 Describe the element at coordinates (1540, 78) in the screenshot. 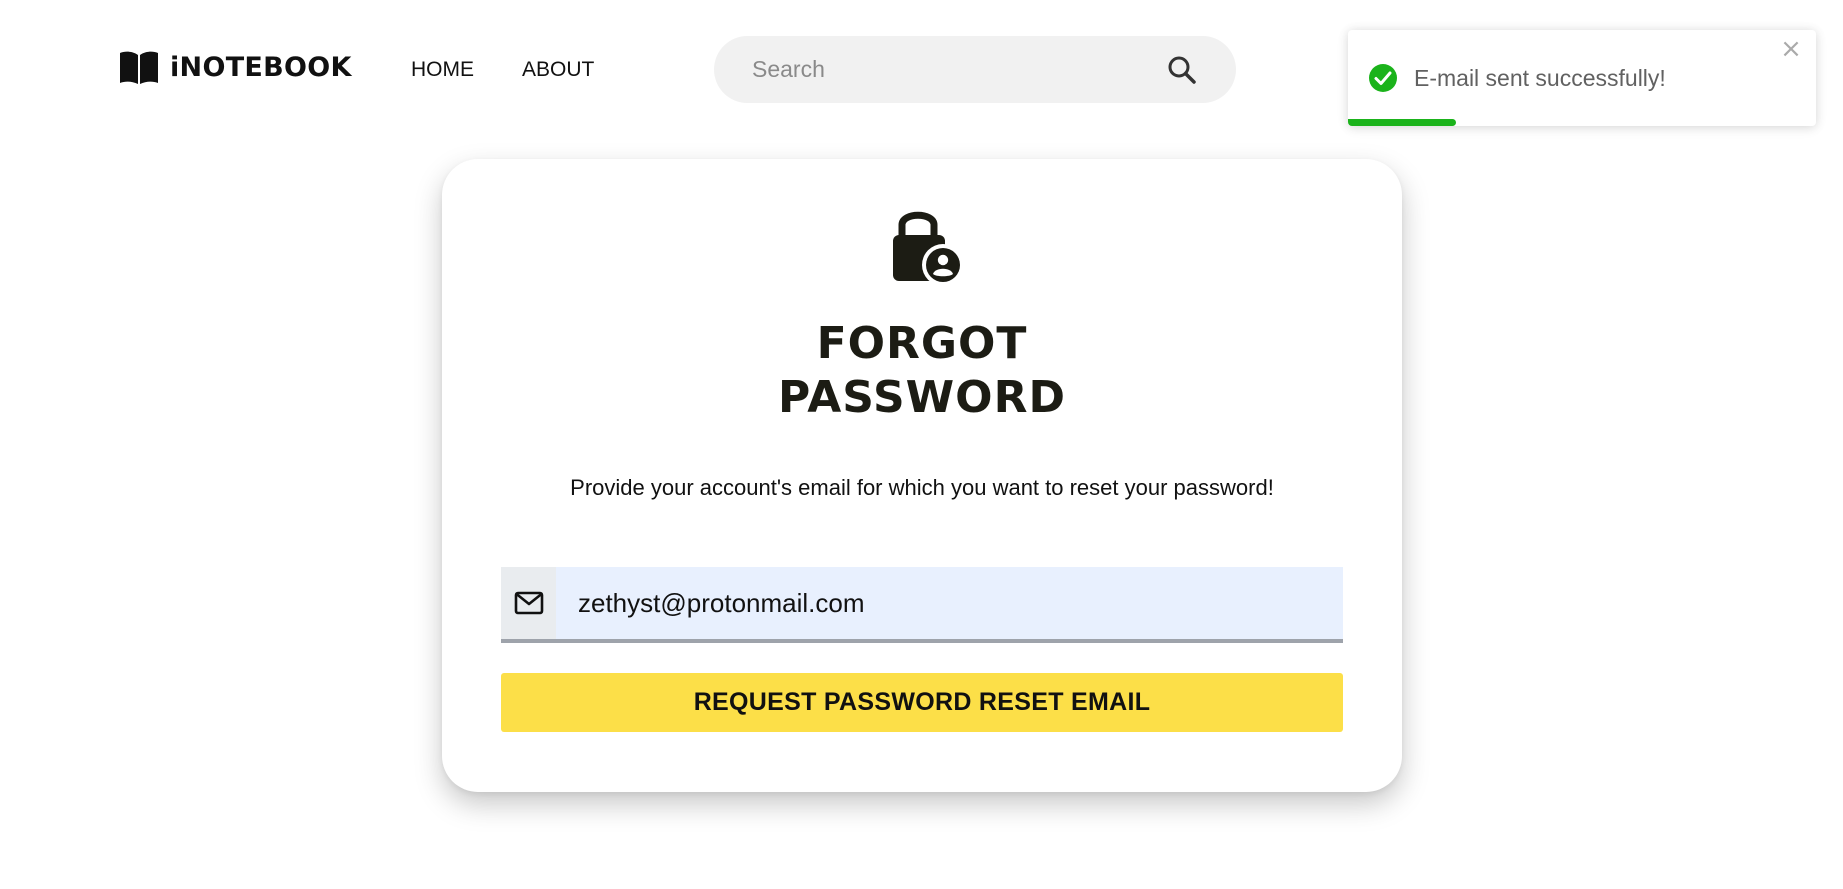

I see `toast-message: E-mail sent successfully!` at that location.